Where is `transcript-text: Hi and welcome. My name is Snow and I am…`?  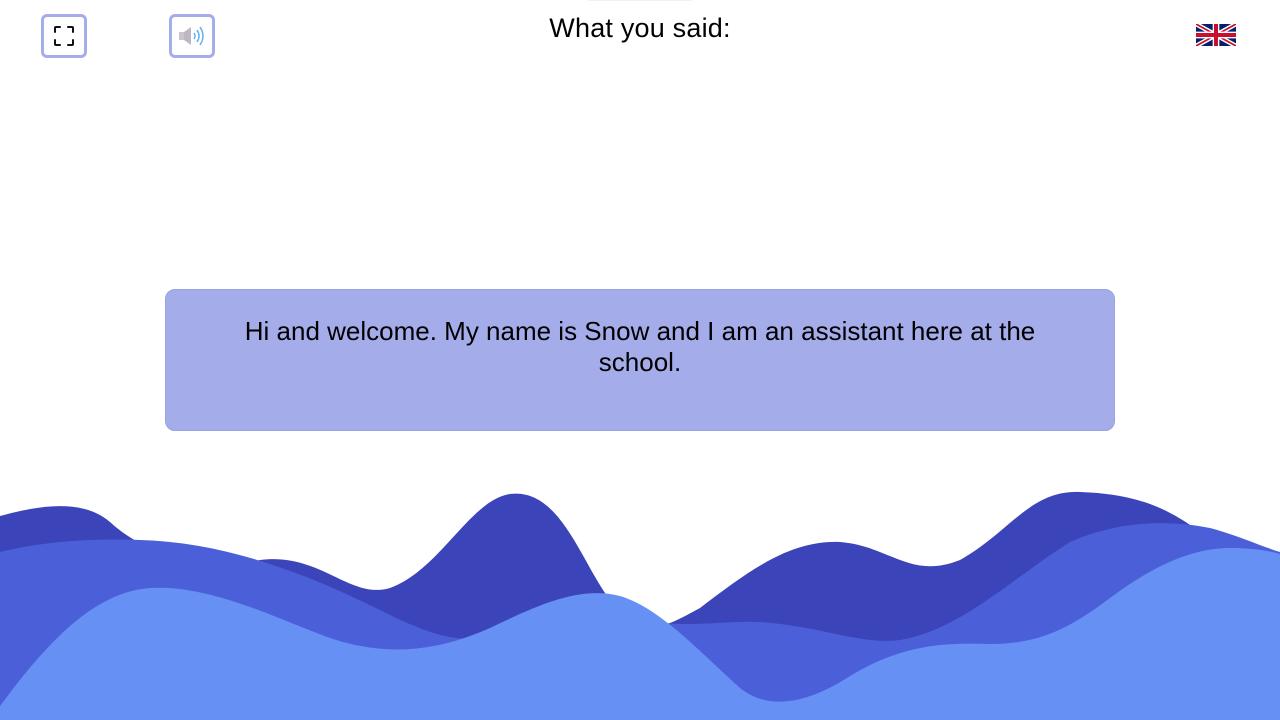 transcript-text: Hi and welcome. My name is Snow and I am… is located at coordinates (640, 346).